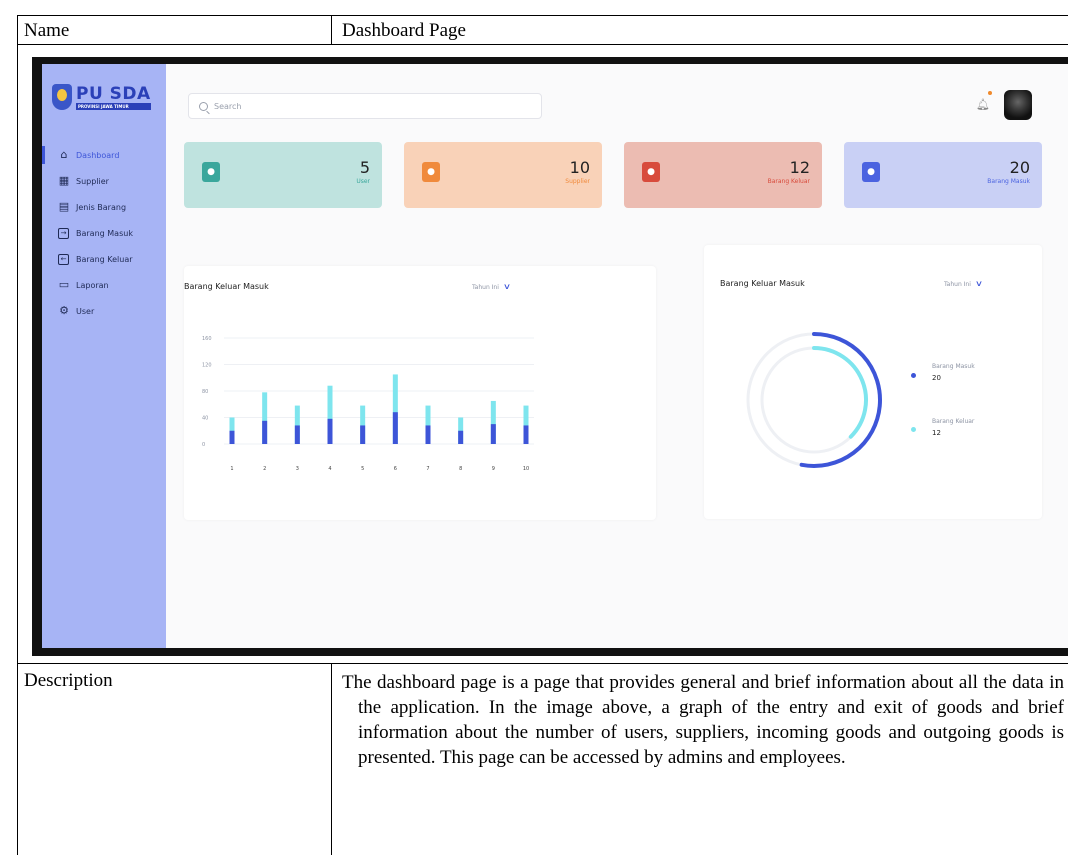  I want to click on stat-value: 12, so click(799, 167).